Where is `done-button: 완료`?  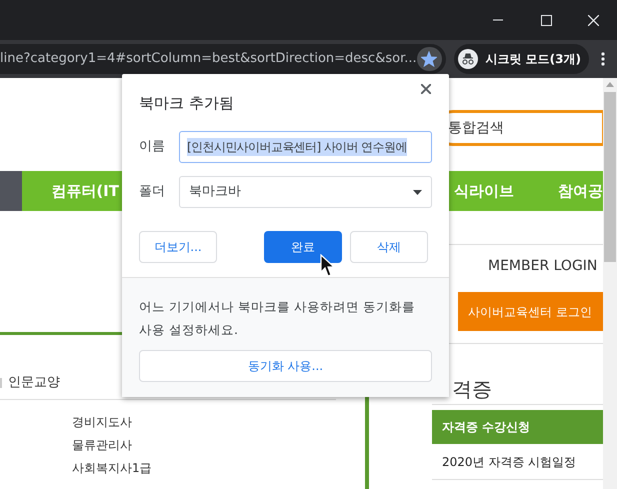
done-button: 완료 is located at coordinates (303, 247).